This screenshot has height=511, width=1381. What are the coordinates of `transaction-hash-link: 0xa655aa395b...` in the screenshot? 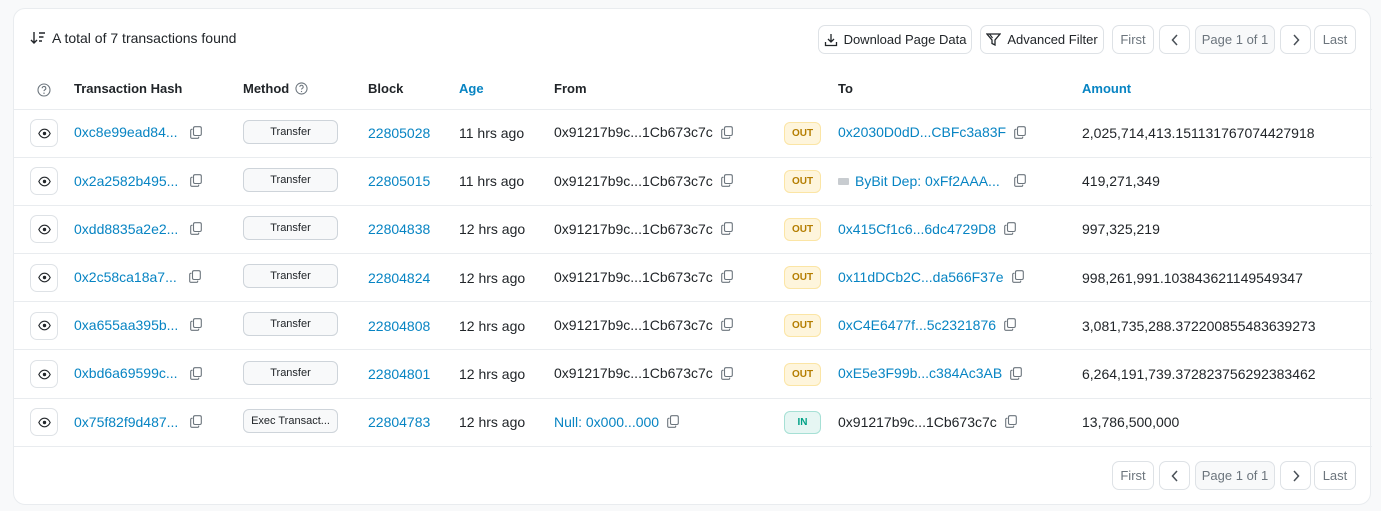 It's located at (126, 325).